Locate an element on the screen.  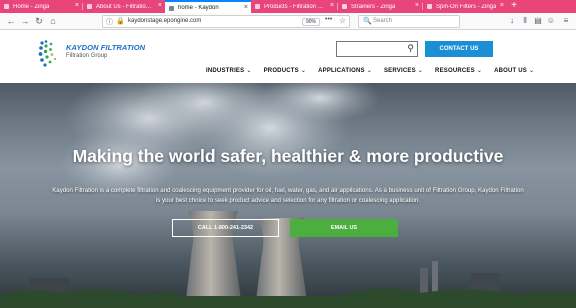
tab-title: Spin-On Filters - Zinga is located at coordinates (466, 6).